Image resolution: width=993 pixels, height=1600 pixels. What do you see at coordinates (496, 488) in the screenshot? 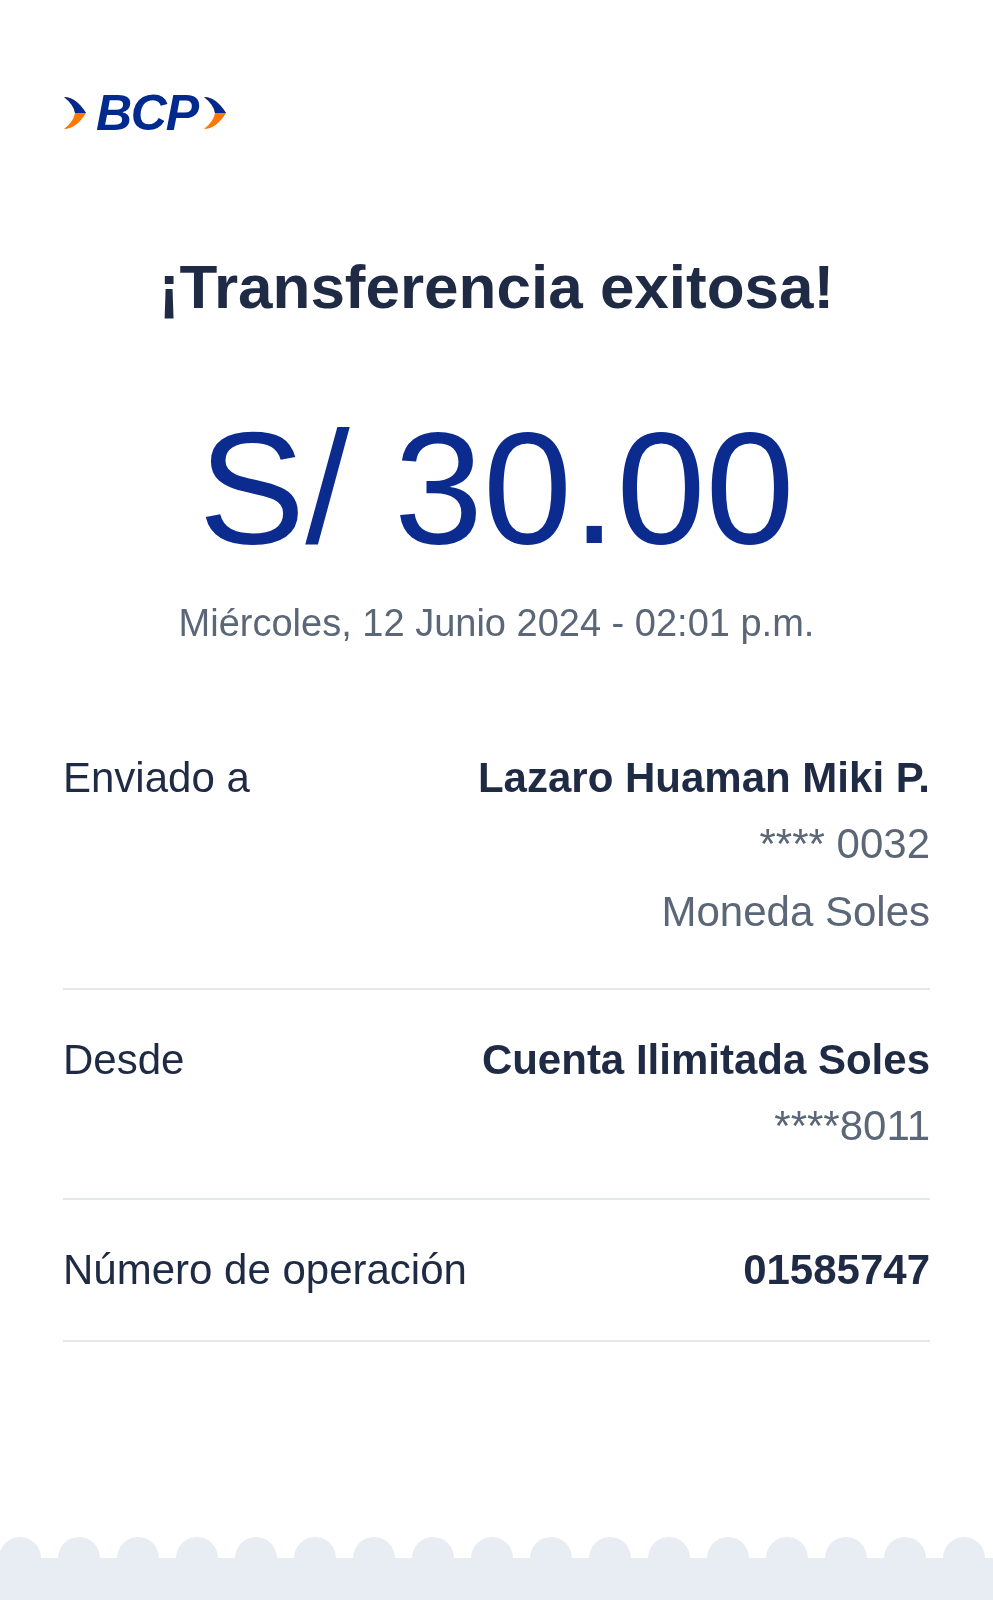
I see `amount: S/ 30.00` at bounding box center [496, 488].